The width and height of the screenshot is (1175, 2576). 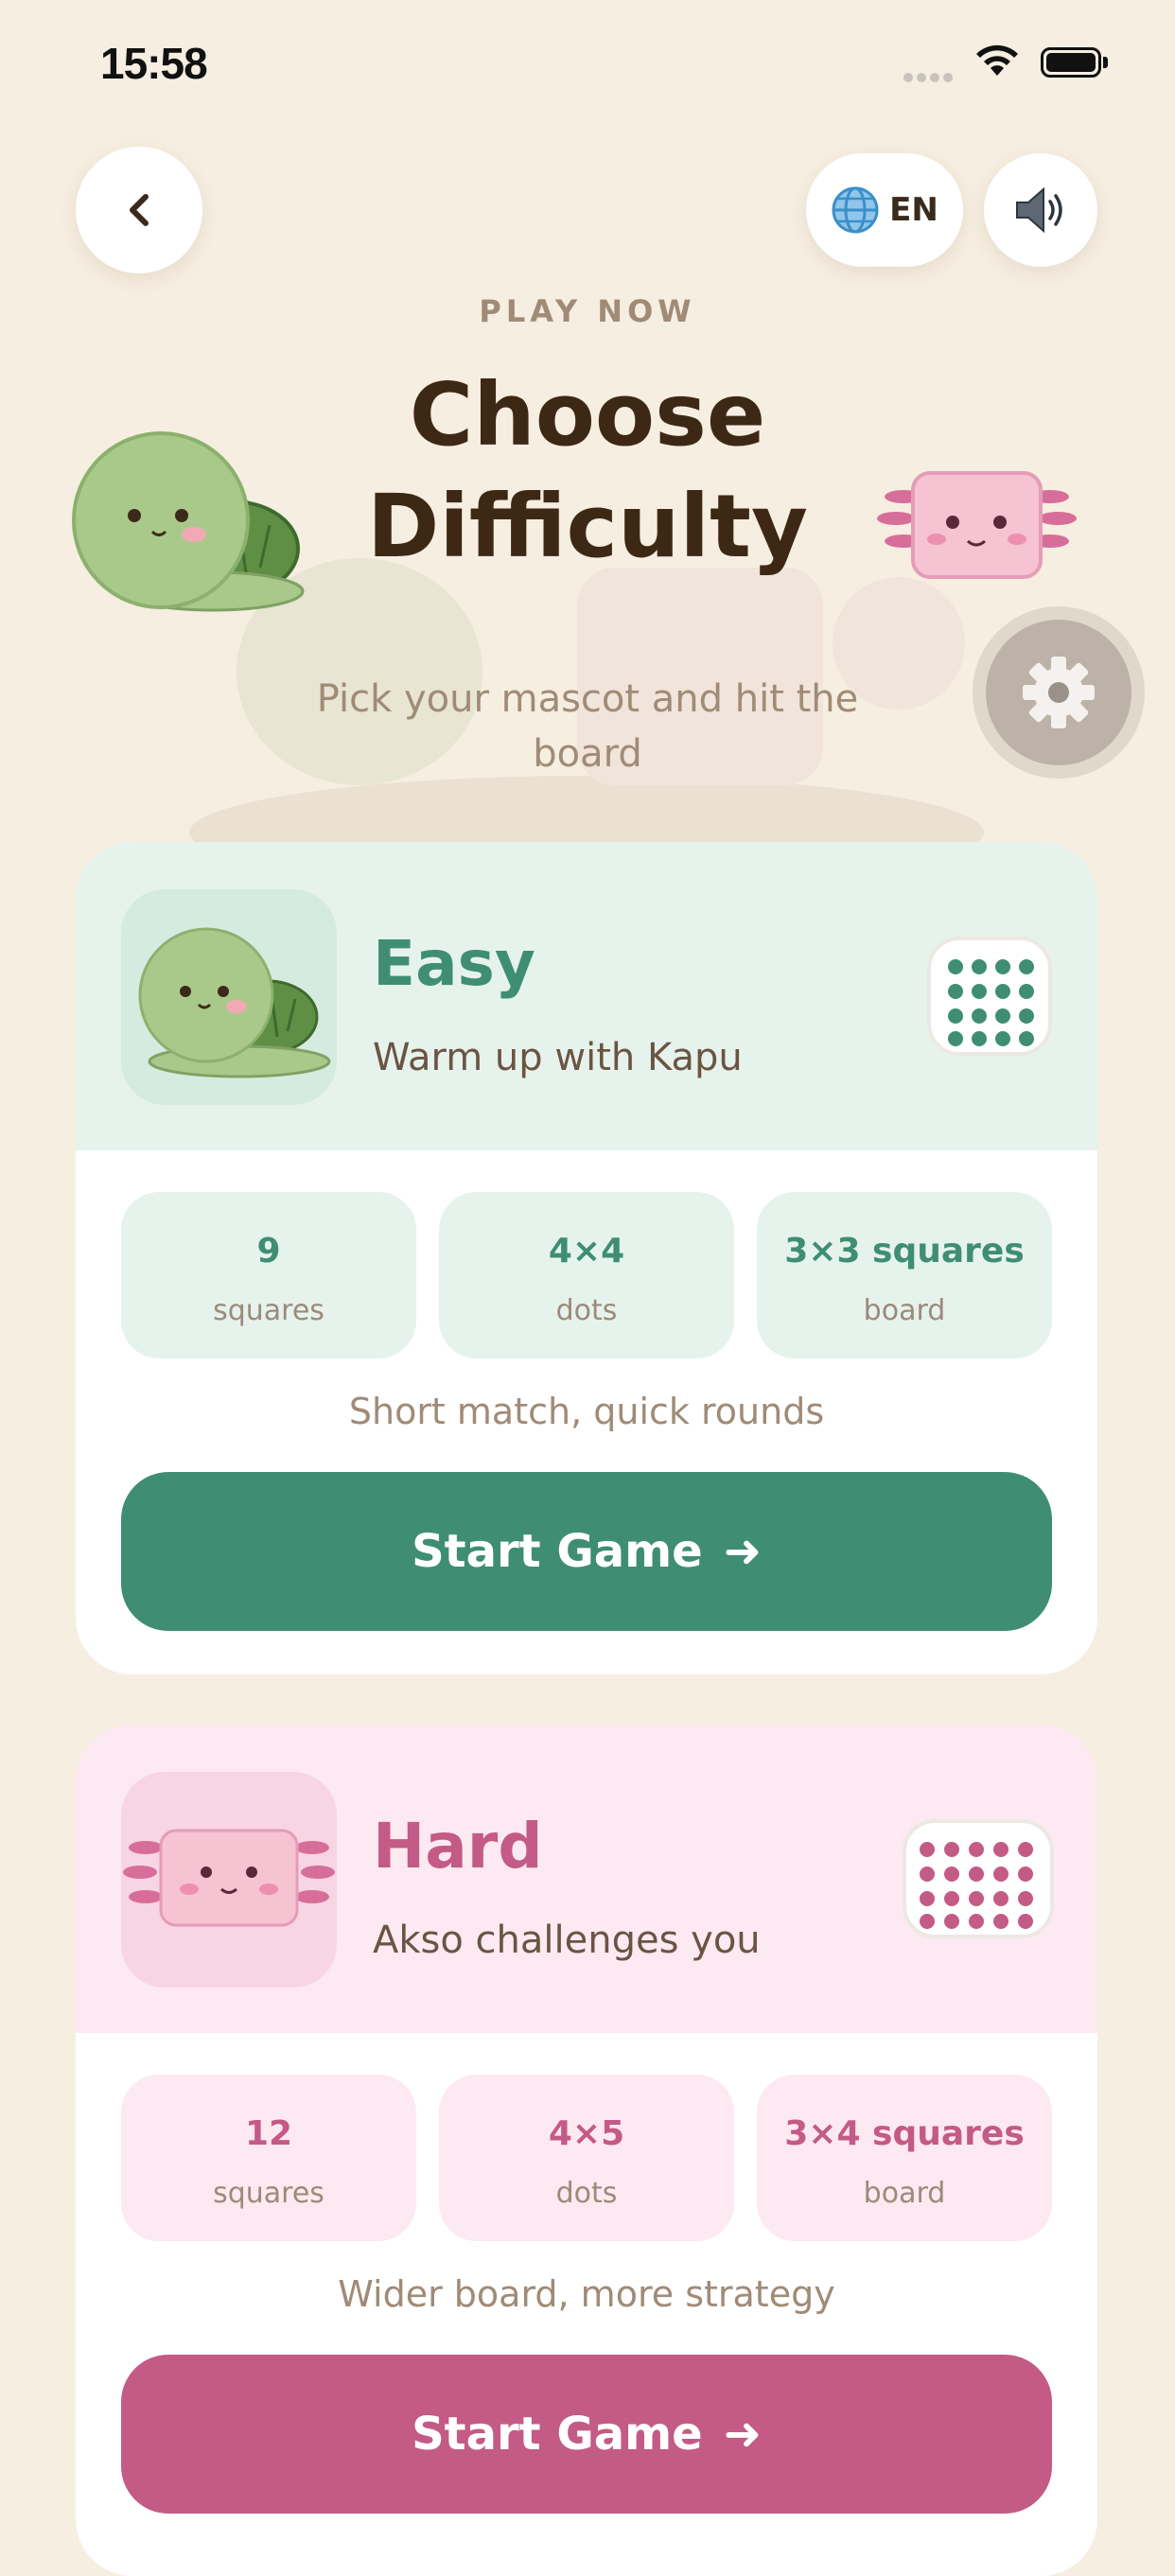 What do you see at coordinates (154, 63) in the screenshot?
I see `status-time: 15:58` at bounding box center [154, 63].